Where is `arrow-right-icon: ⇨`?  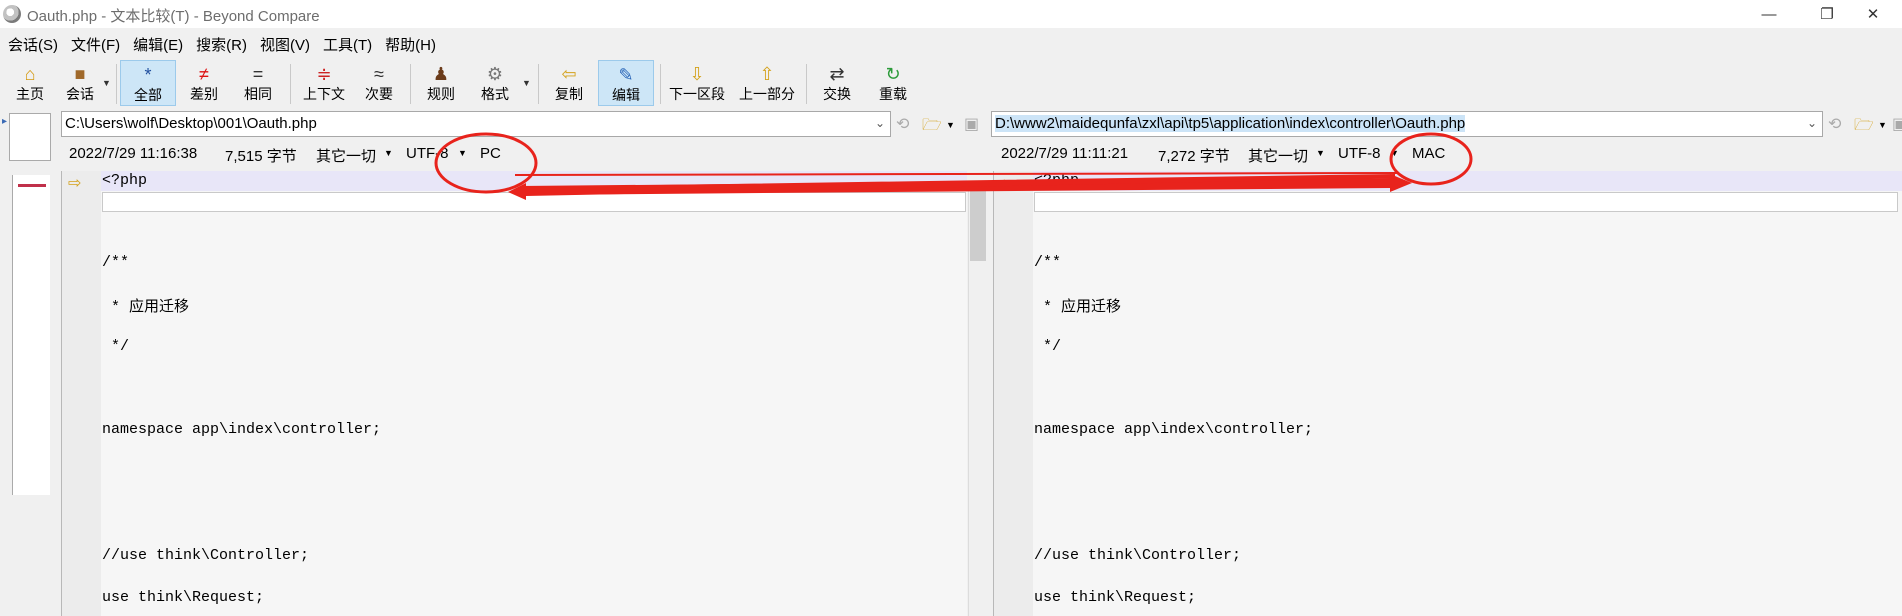
arrow-right-icon: ⇨ is located at coordinates (74, 183).